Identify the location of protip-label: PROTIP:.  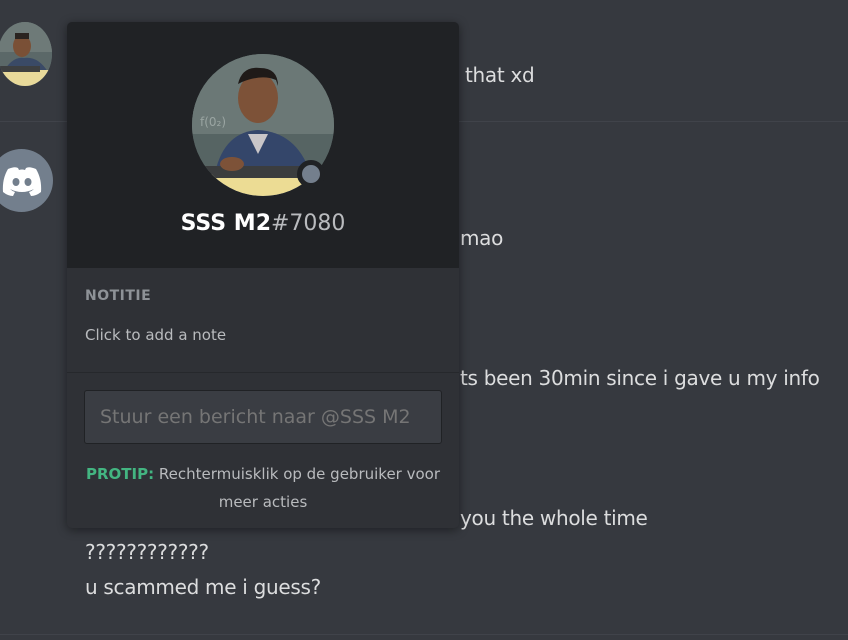
(120, 474).